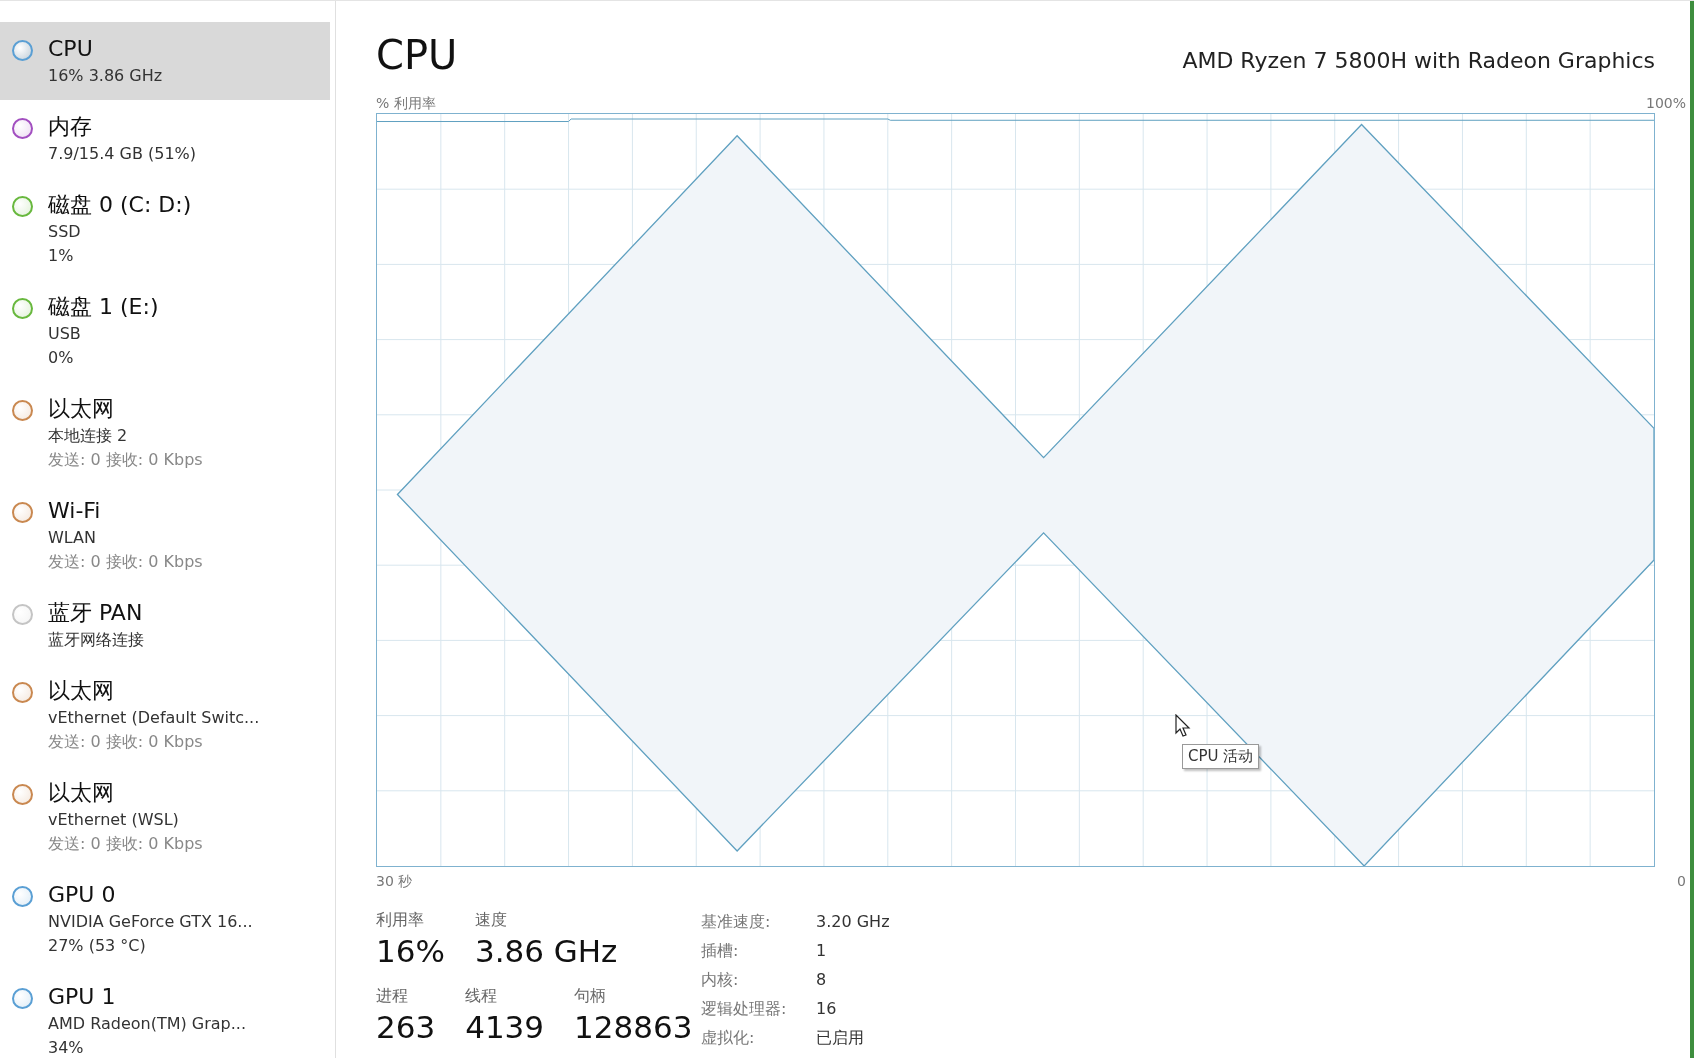 The image size is (1694, 1058). I want to click on device-detail: 27% (53 °C), so click(97, 946).